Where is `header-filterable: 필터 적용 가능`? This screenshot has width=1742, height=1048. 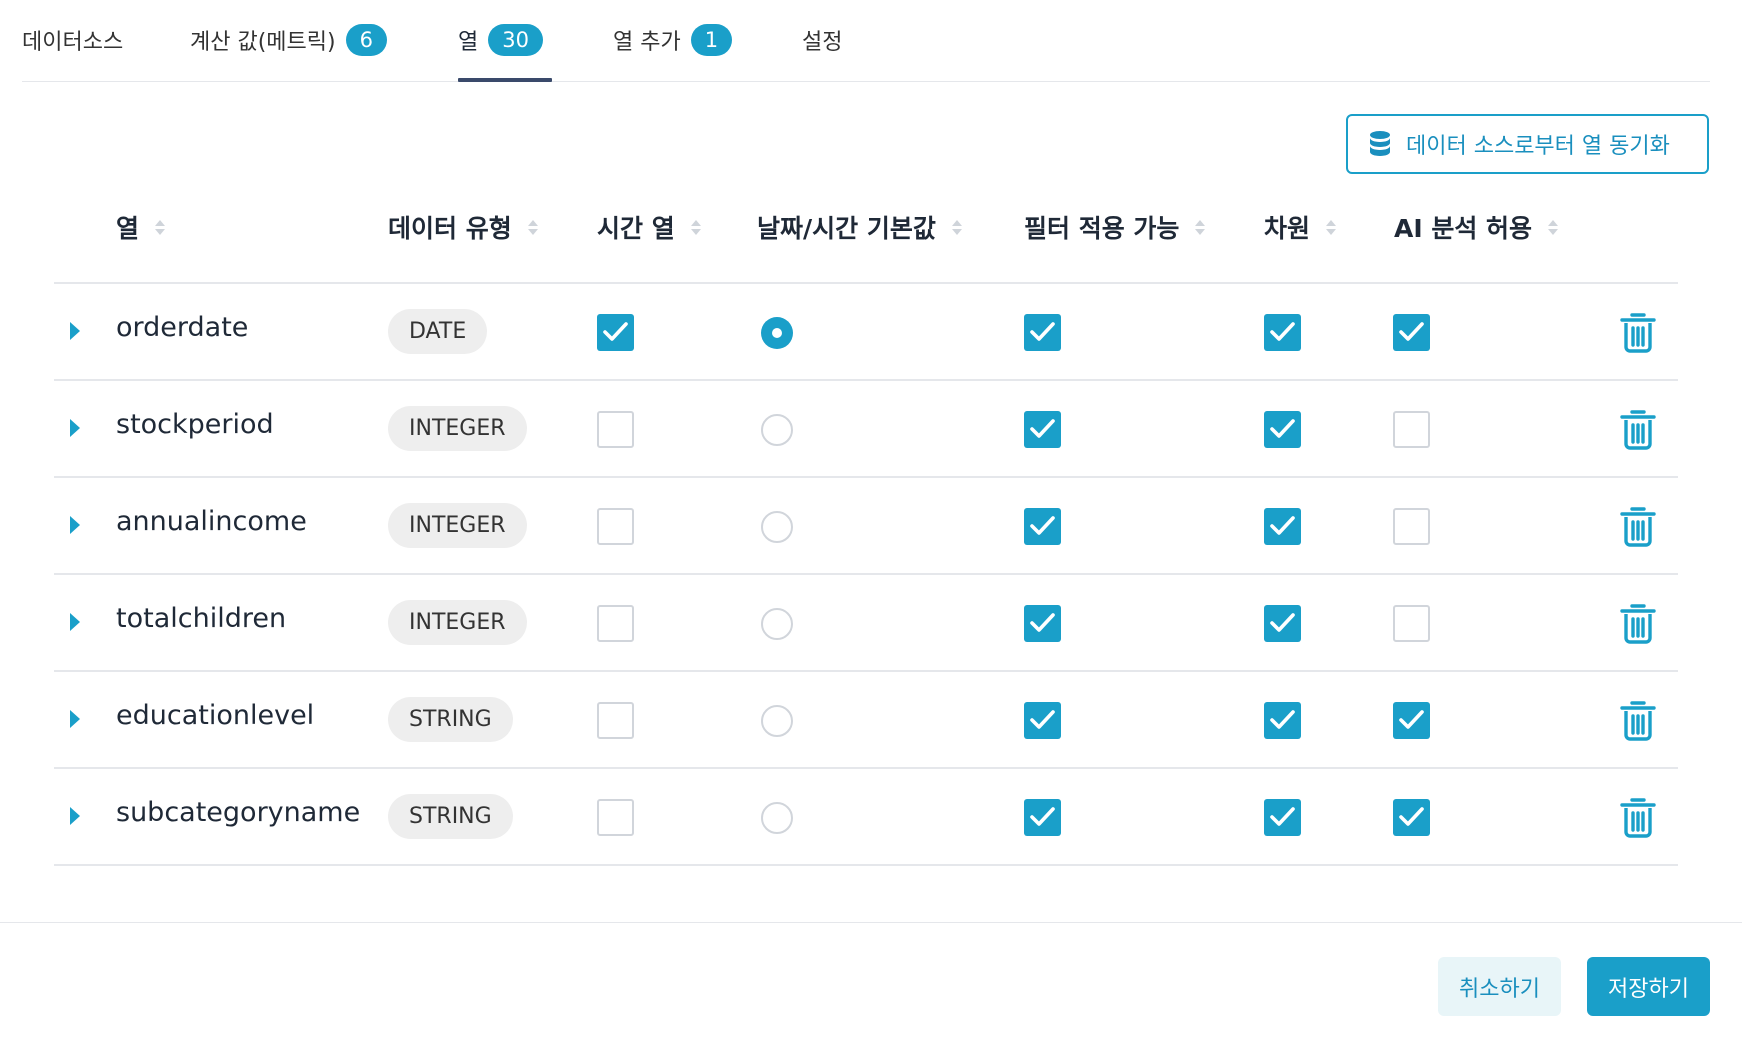 header-filterable: 필터 적용 가능 is located at coordinates (1115, 227).